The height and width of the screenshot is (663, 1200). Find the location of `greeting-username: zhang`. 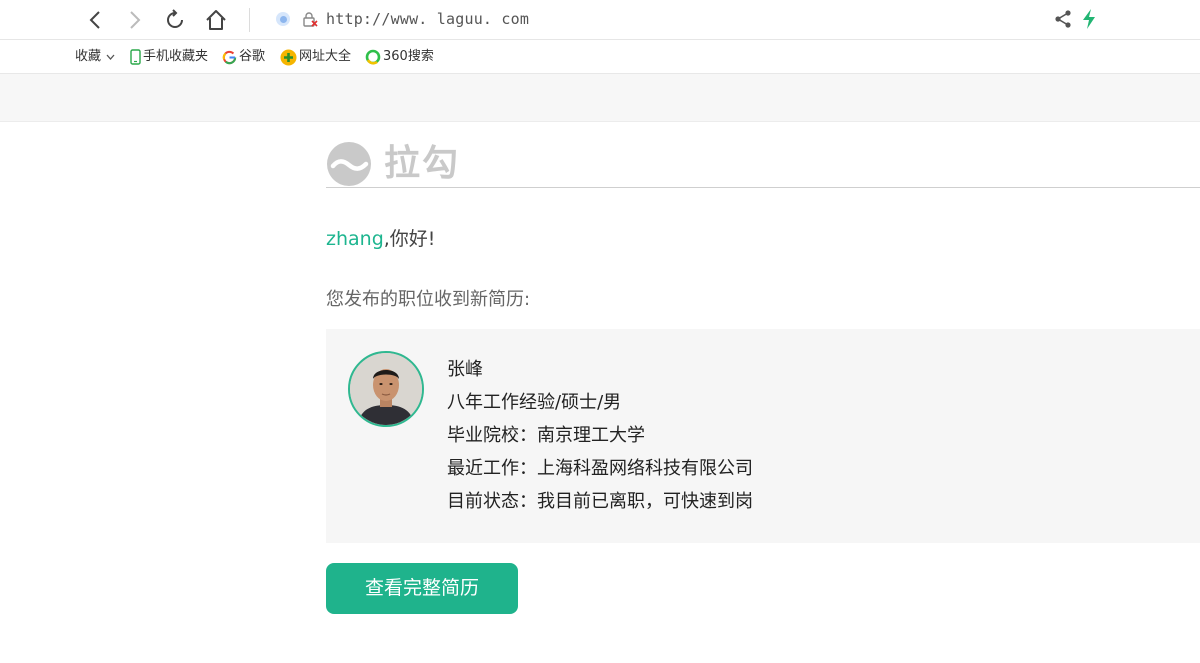

greeting-username: zhang is located at coordinates (355, 239).